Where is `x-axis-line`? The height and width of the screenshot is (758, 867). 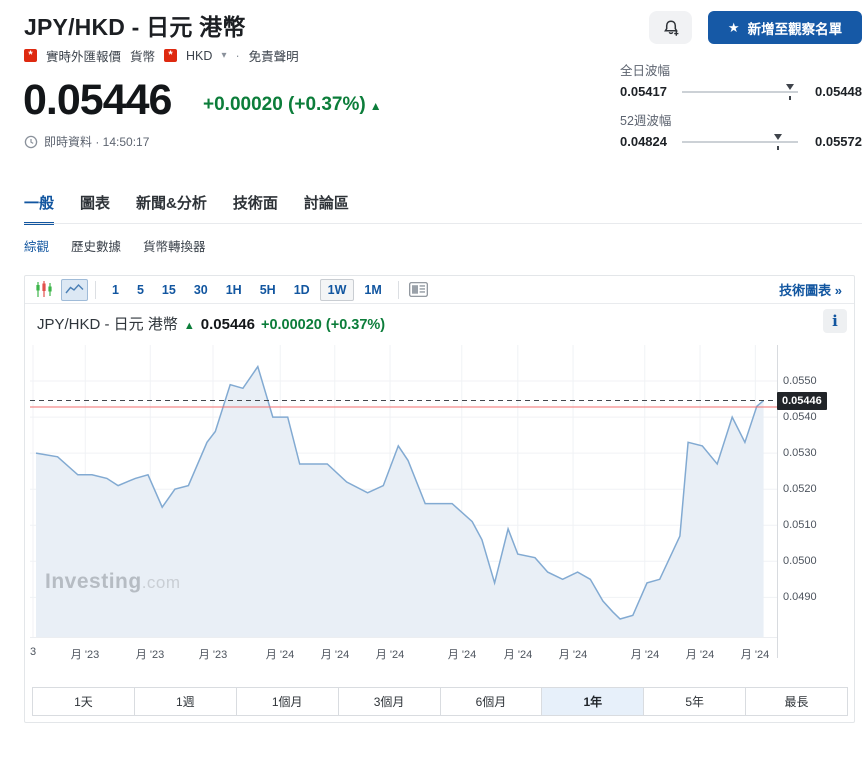
x-axis-line is located at coordinates (403, 637).